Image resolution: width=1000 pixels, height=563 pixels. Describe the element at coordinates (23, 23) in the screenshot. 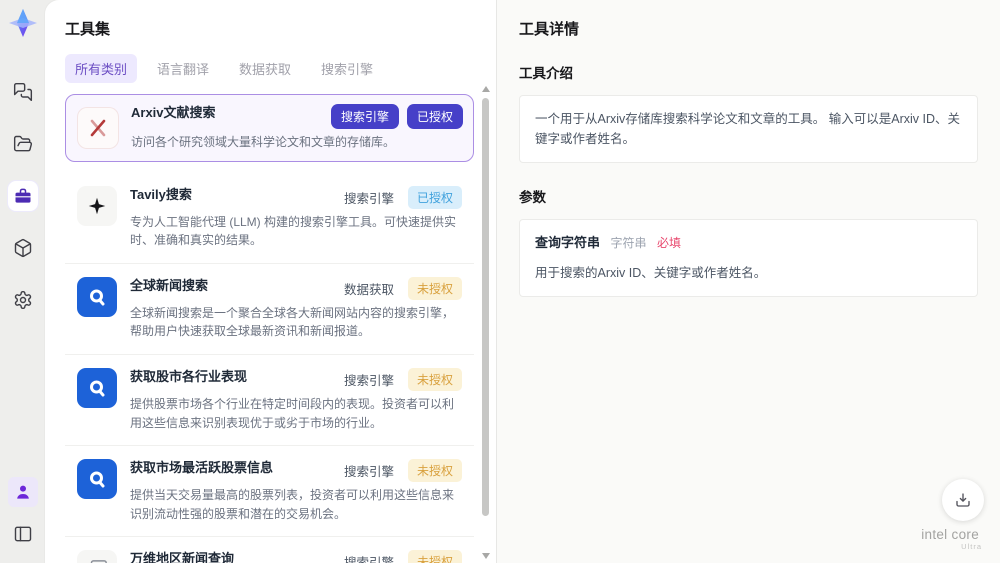

I see `app-logo-icon` at that location.